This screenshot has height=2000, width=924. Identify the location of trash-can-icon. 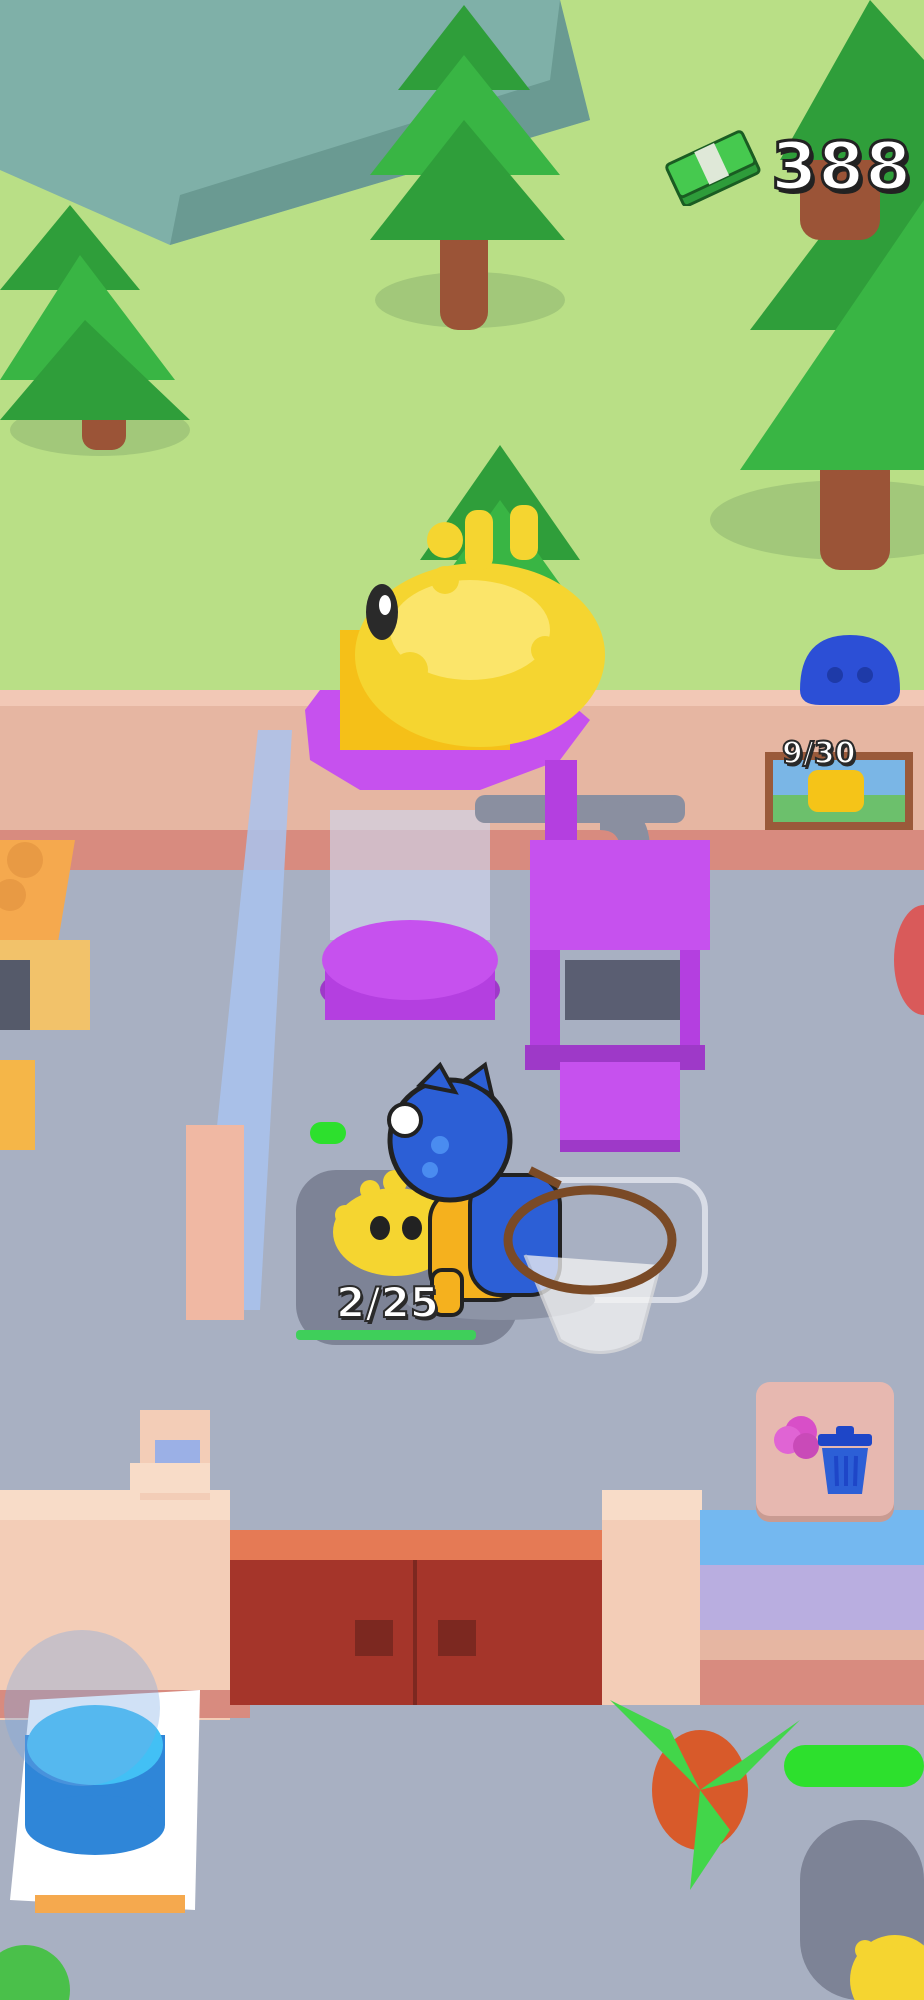
(823, 1455).